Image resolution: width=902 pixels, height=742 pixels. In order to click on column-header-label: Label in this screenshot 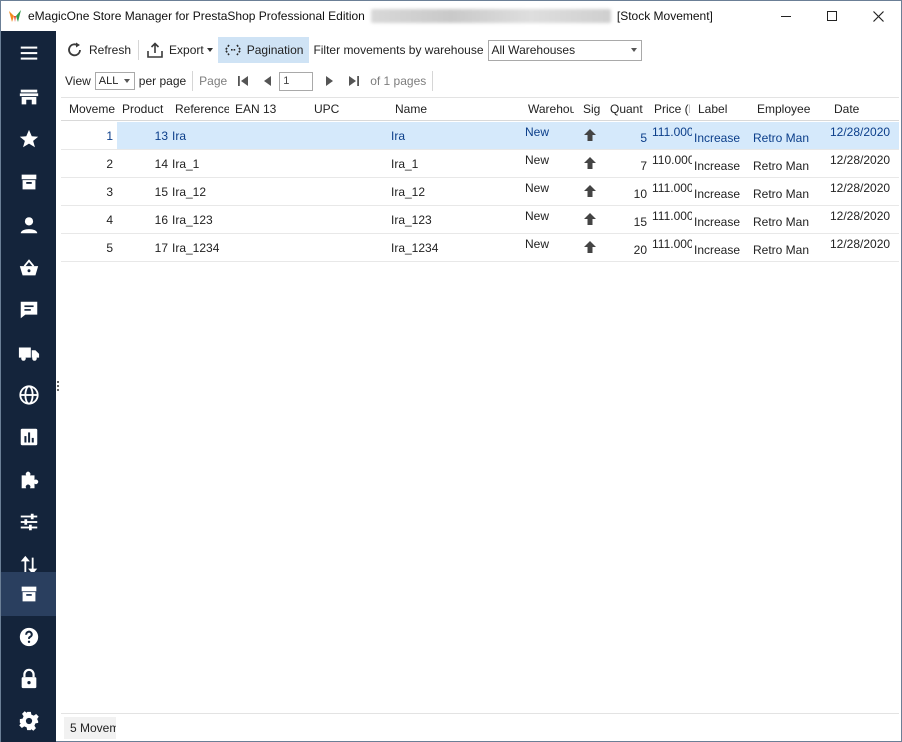, I will do `click(720, 109)`.